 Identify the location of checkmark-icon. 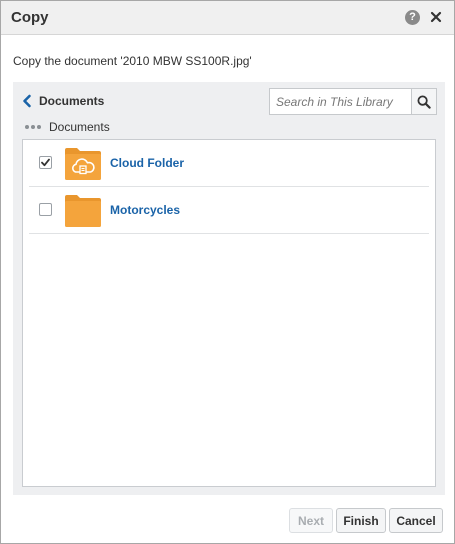
(45, 162).